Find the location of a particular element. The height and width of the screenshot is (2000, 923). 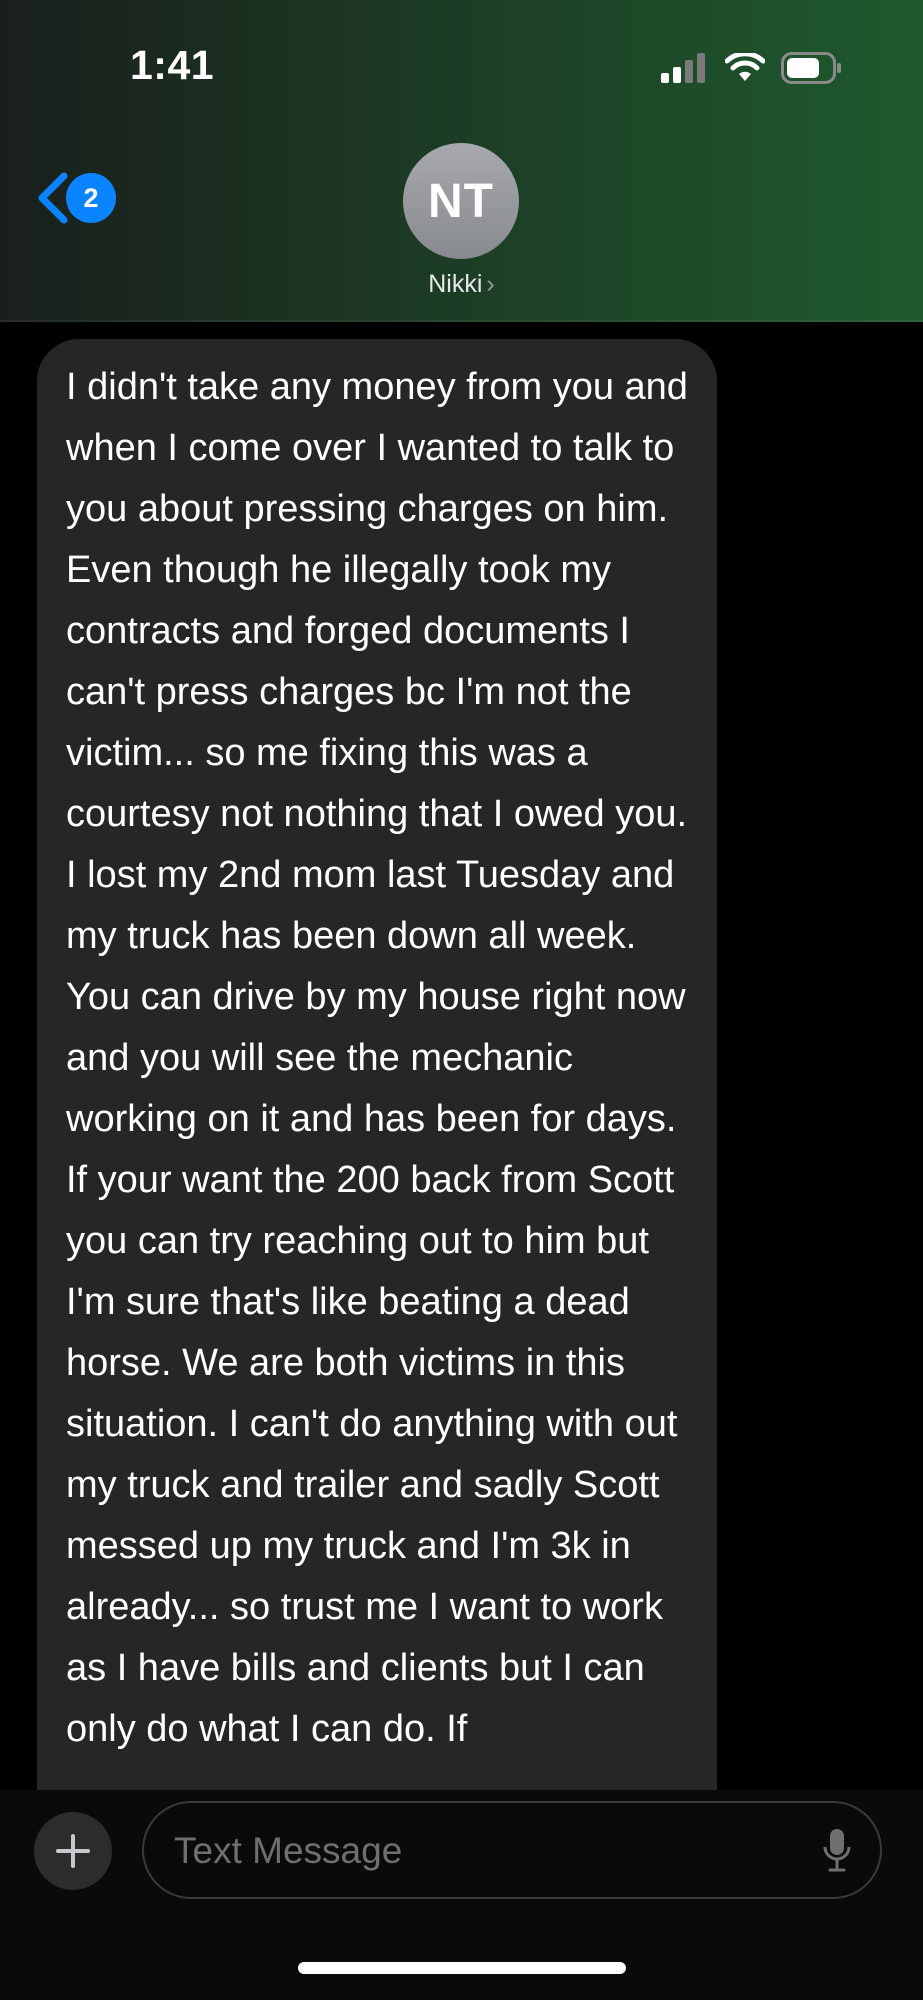

contact-name-link: Nikki › is located at coordinates (461, 284).